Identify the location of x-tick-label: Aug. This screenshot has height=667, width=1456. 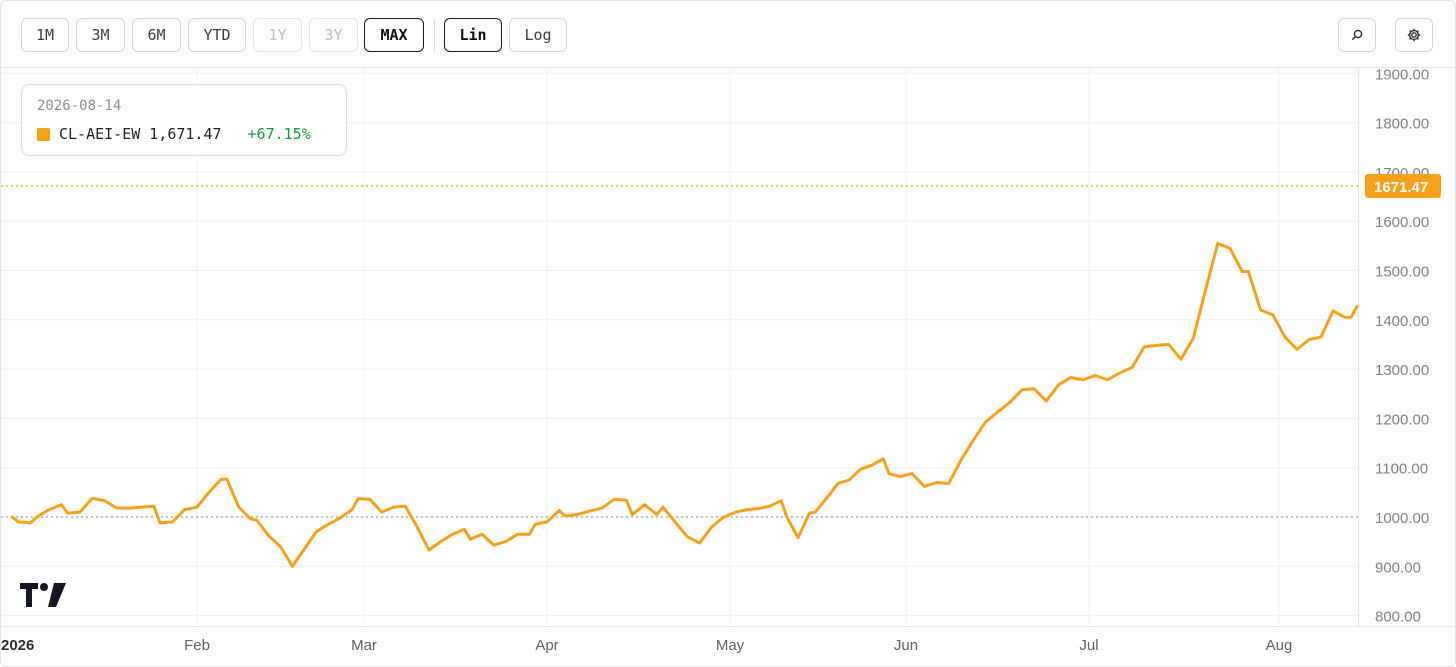
(1279, 645).